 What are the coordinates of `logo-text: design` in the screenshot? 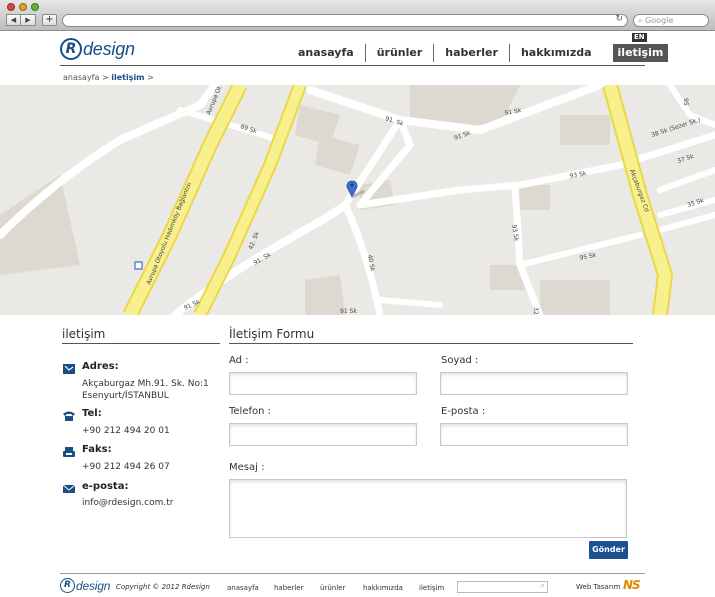 It's located at (109, 48).